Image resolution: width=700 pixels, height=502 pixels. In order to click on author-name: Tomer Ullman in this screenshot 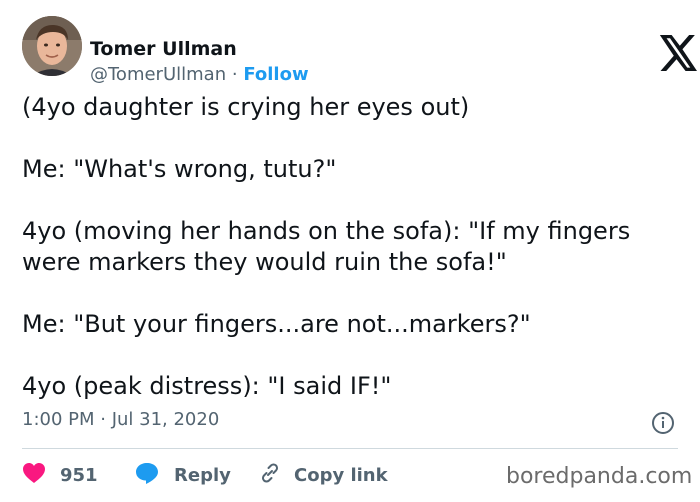, I will do `click(163, 49)`.